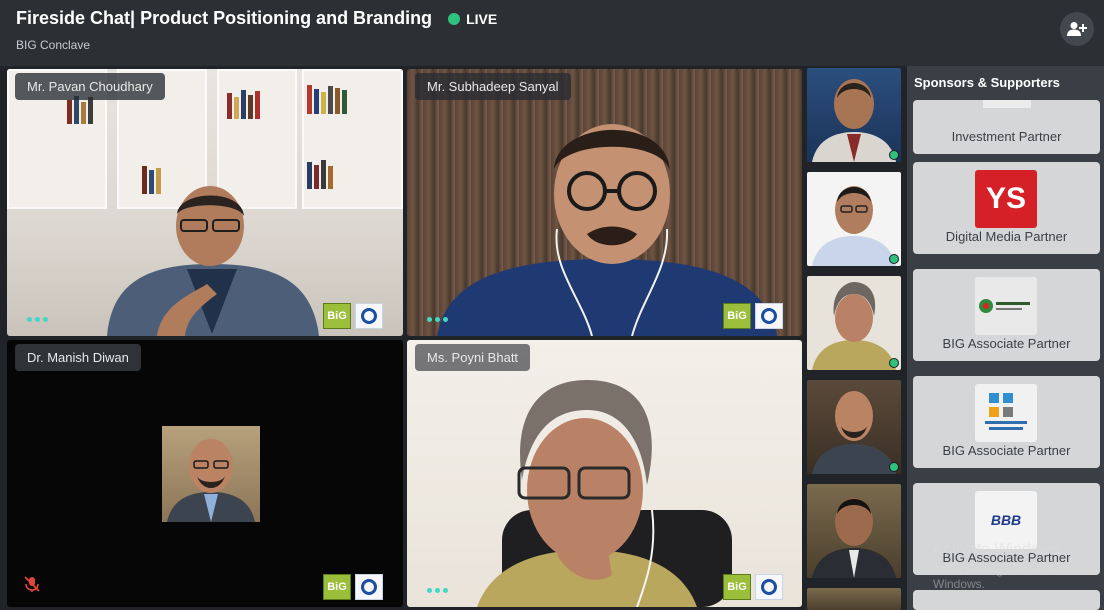  I want to click on sponsor-card, so click(1006, 600).